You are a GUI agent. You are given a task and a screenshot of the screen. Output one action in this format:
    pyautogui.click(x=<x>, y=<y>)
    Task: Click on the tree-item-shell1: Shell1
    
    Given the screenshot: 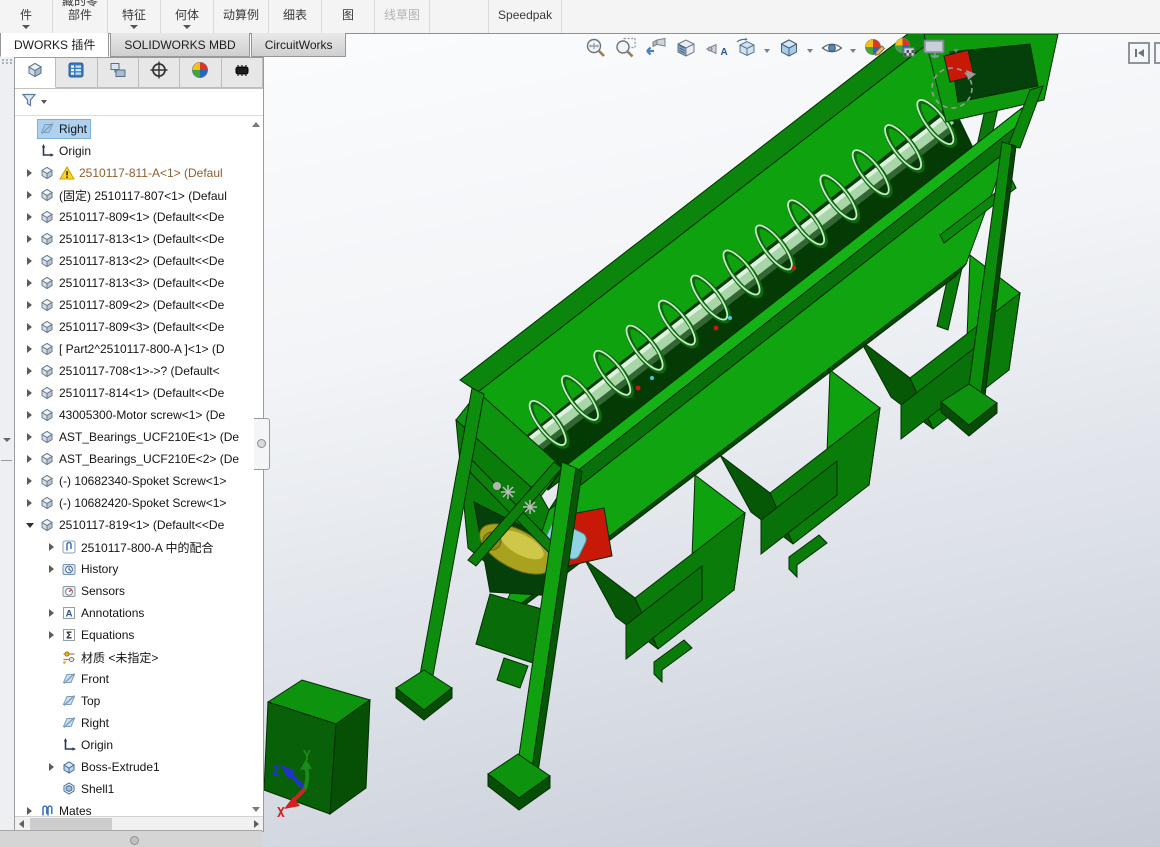 What is the action you would take?
    pyautogui.click(x=139, y=789)
    